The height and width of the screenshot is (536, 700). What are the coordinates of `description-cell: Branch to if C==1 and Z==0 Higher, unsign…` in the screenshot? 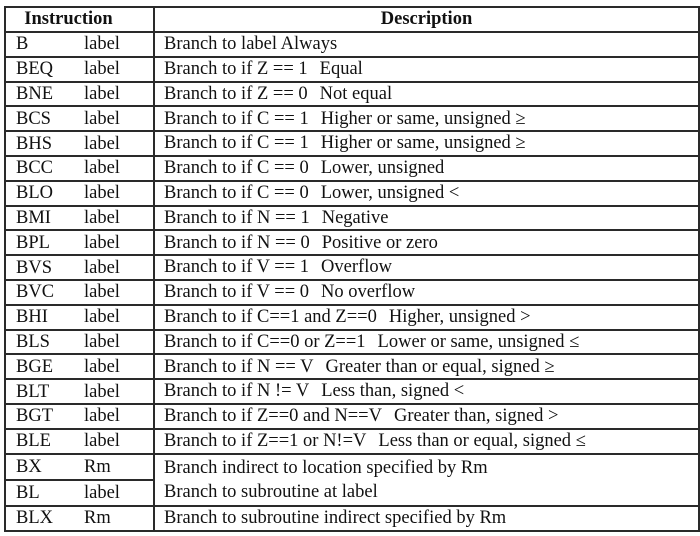 It's located at (426, 317).